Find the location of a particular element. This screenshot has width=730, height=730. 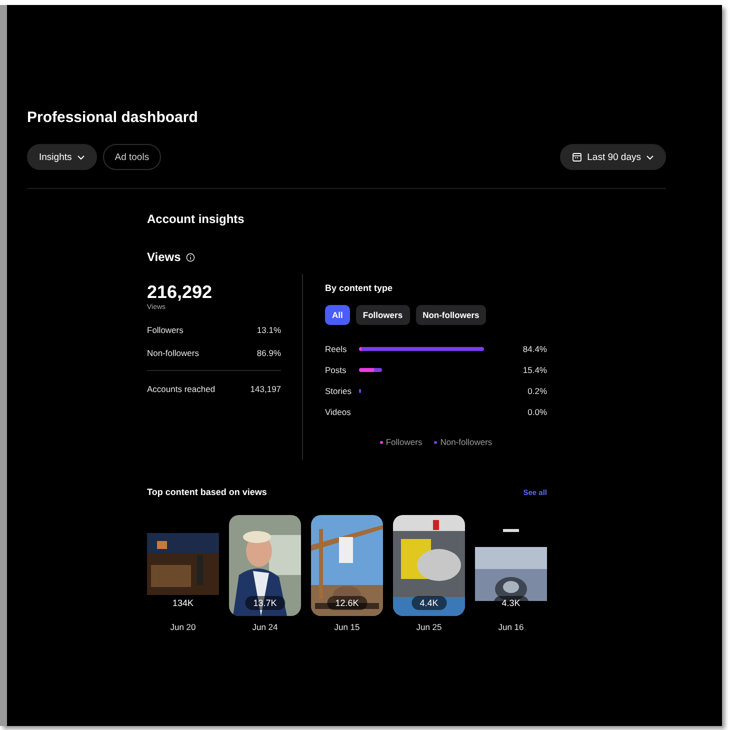

stat-label: Followers is located at coordinates (165, 330).